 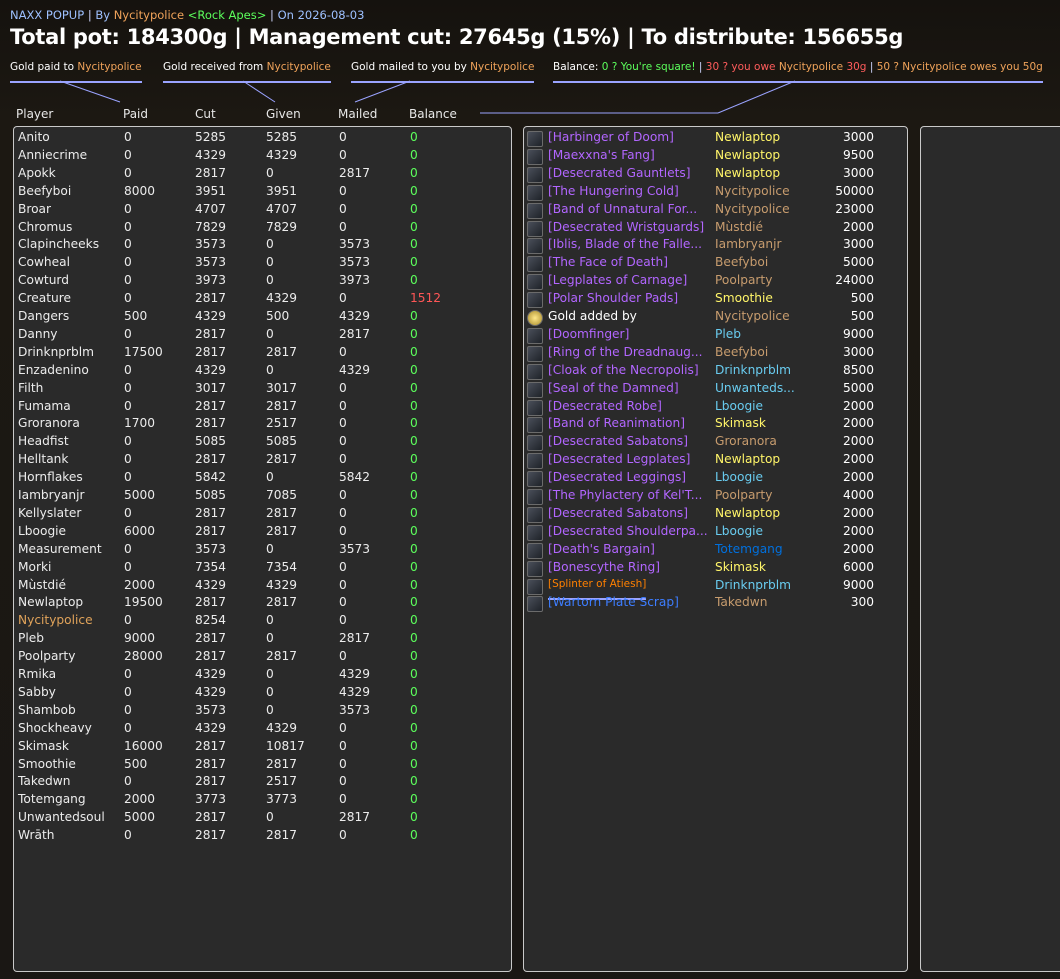 What do you see at coordinates (601, 549) in the screenshot?
I see `item-link: [Death's Bargain]` at bounding box center [601, 549].